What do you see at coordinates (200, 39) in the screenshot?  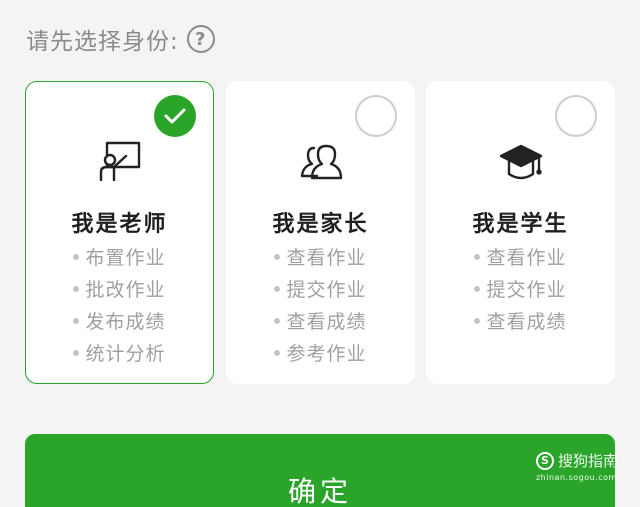 I see `help-icon: ?` at bounding box center [200, 39].